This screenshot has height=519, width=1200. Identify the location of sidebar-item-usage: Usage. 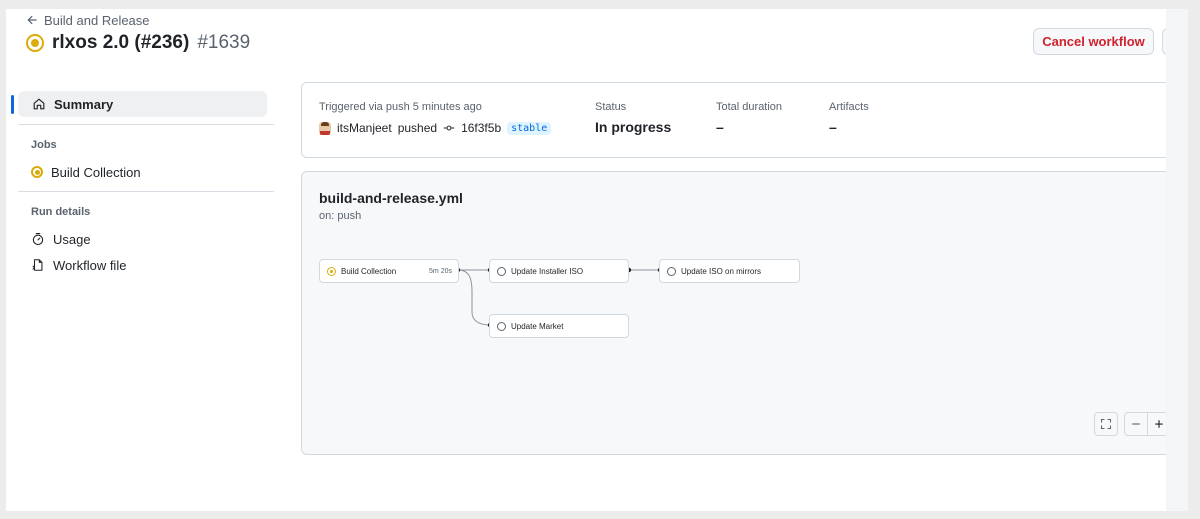
(61, 239).